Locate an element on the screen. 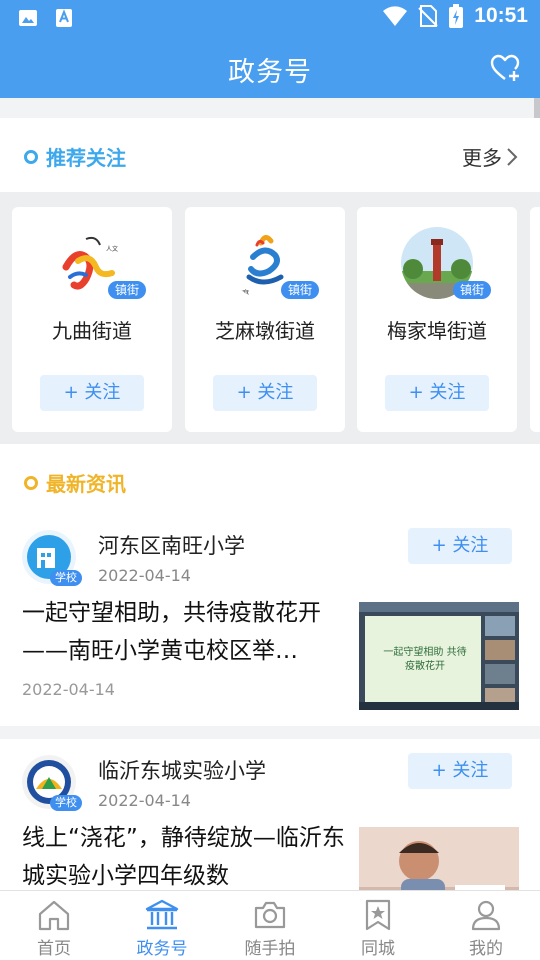 The width and height of the screenshot is (540, 960). chevron-right-icon is located at coordinates (512, 156).